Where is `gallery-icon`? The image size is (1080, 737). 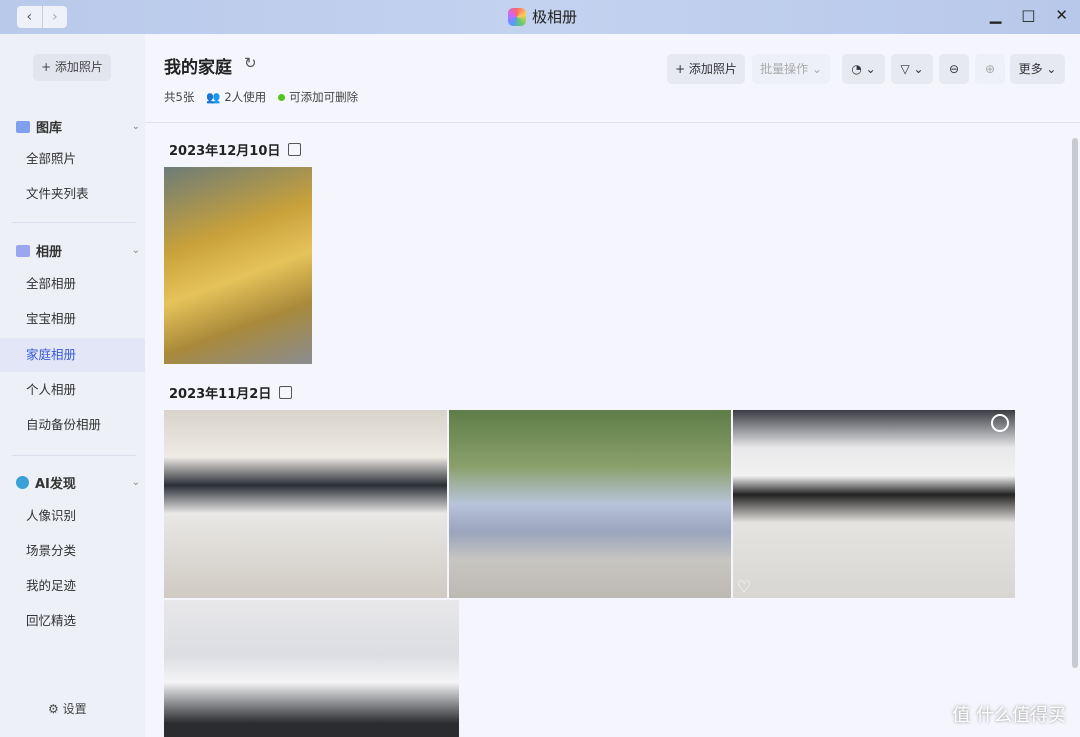
gallery-icon is located at coordinates (23, 126).